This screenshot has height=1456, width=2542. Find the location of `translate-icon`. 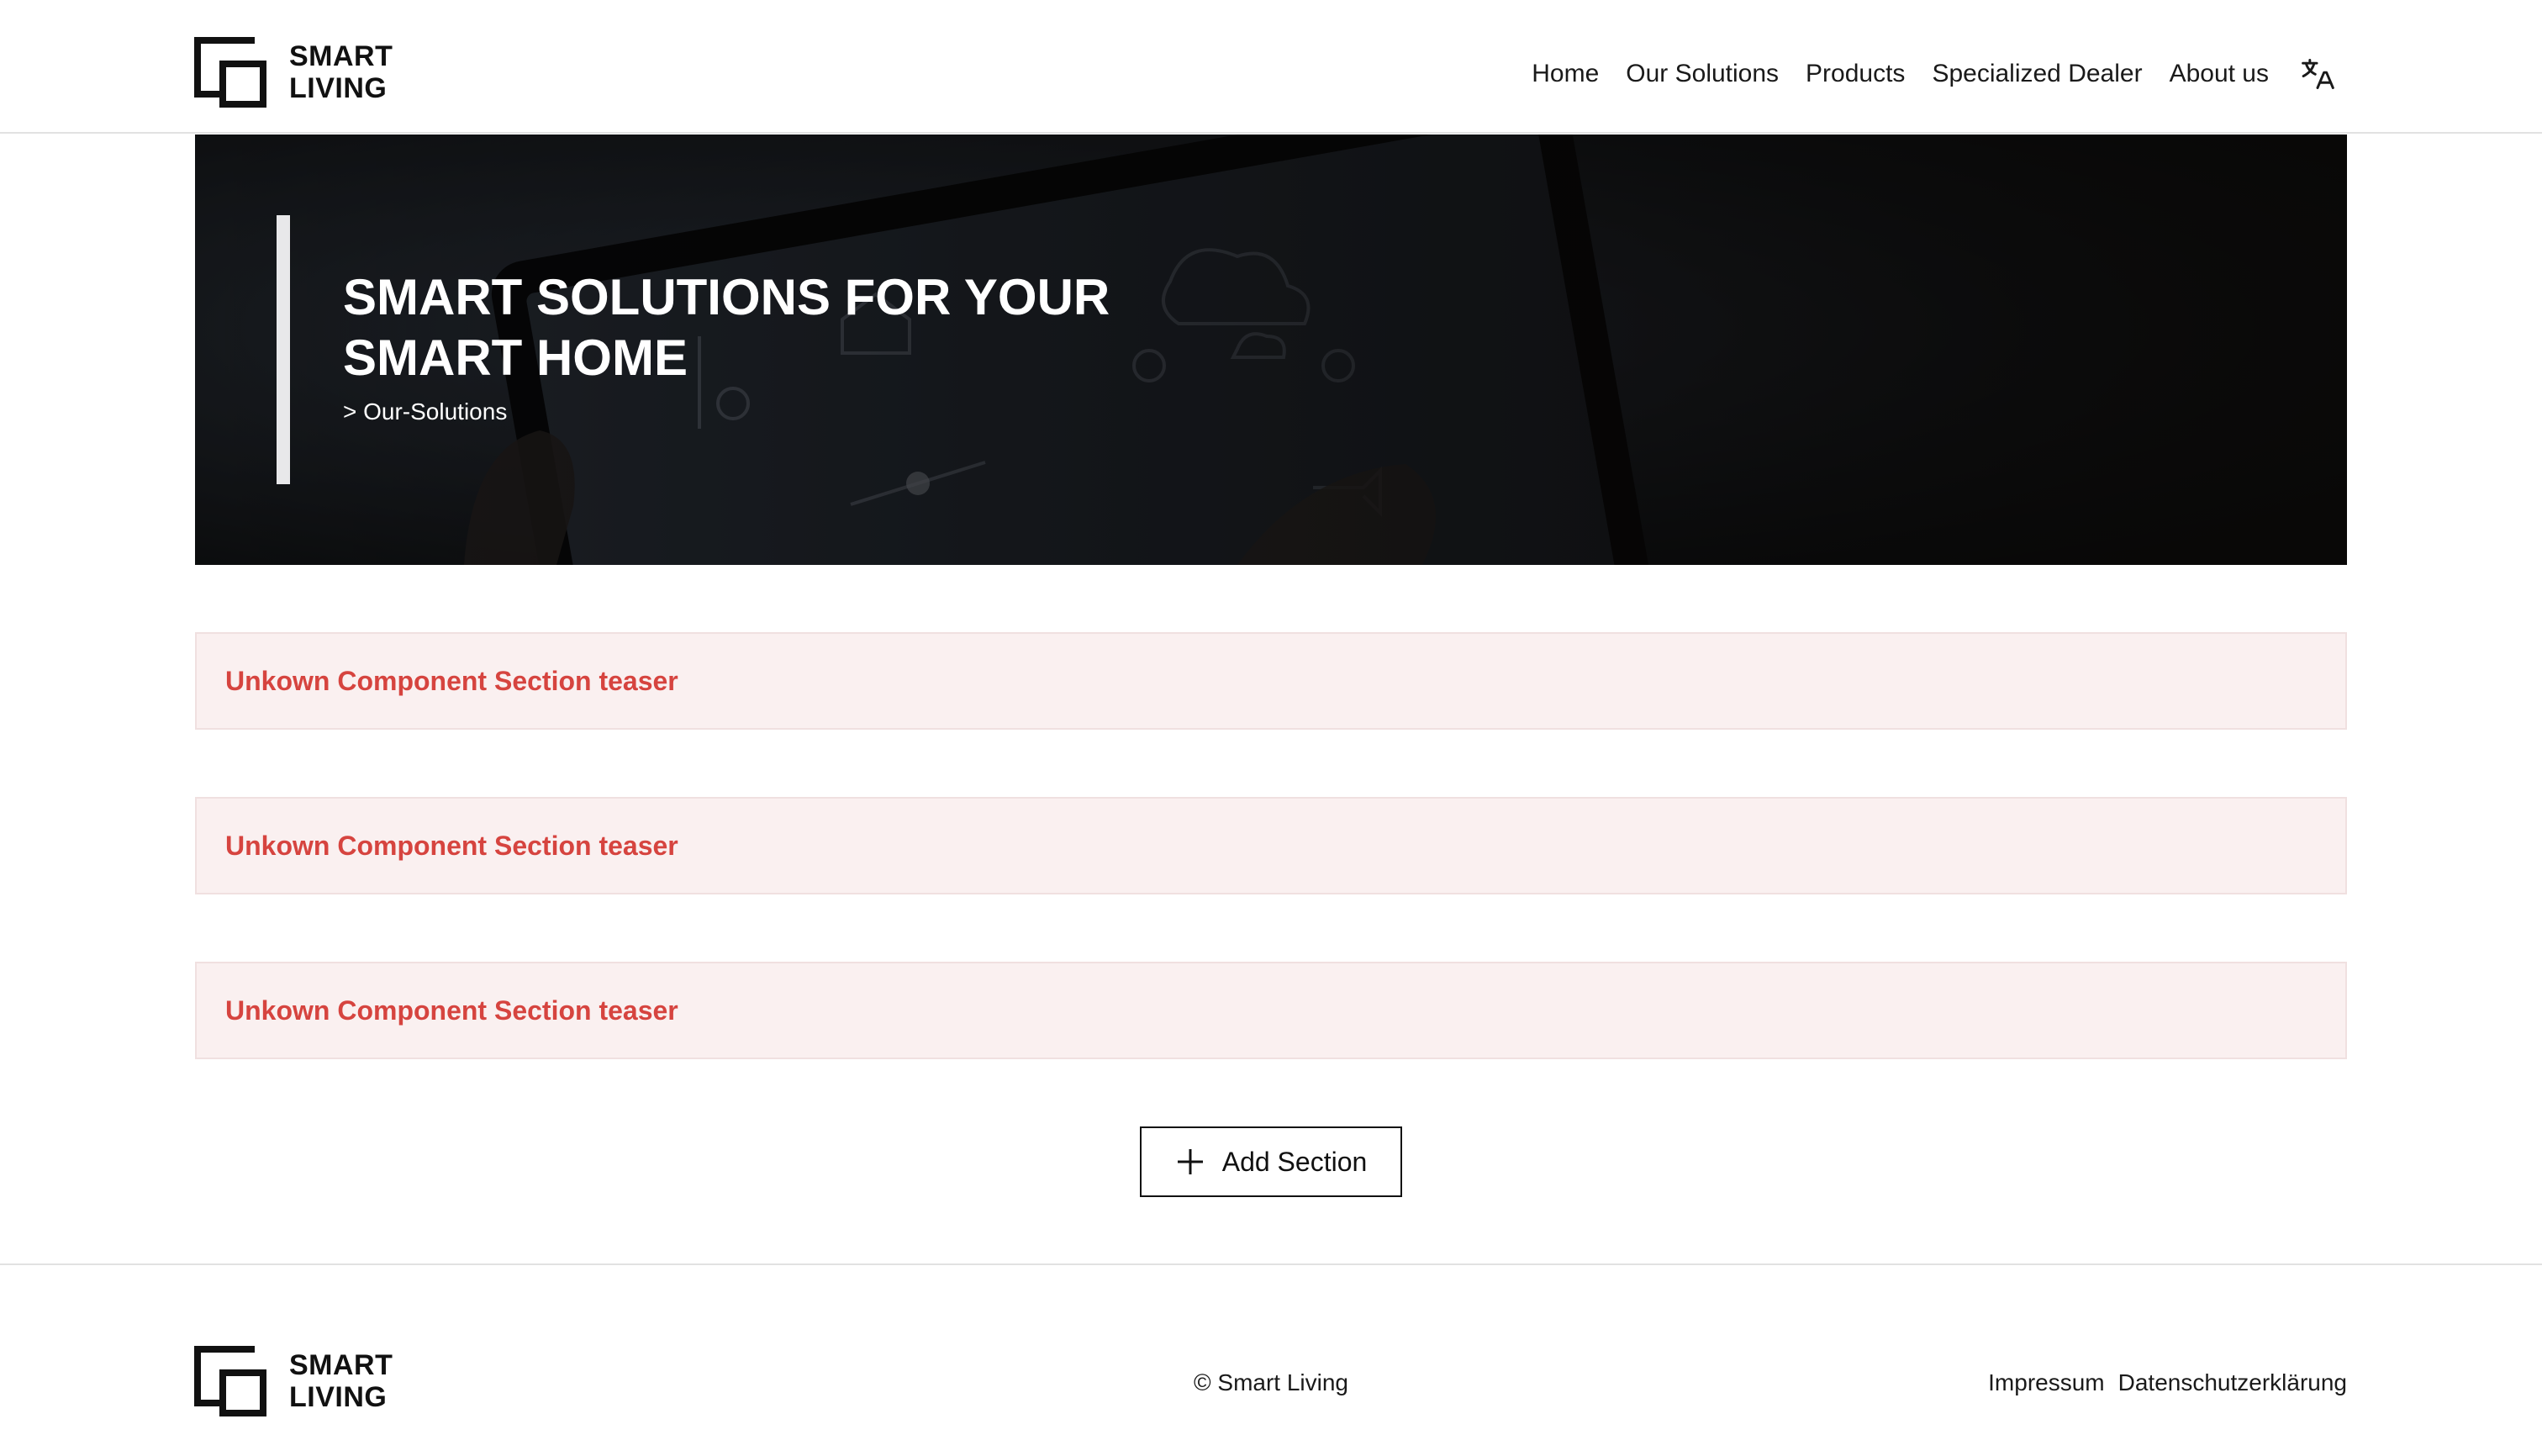

translate-icon is located at coordinates (2317, 73).